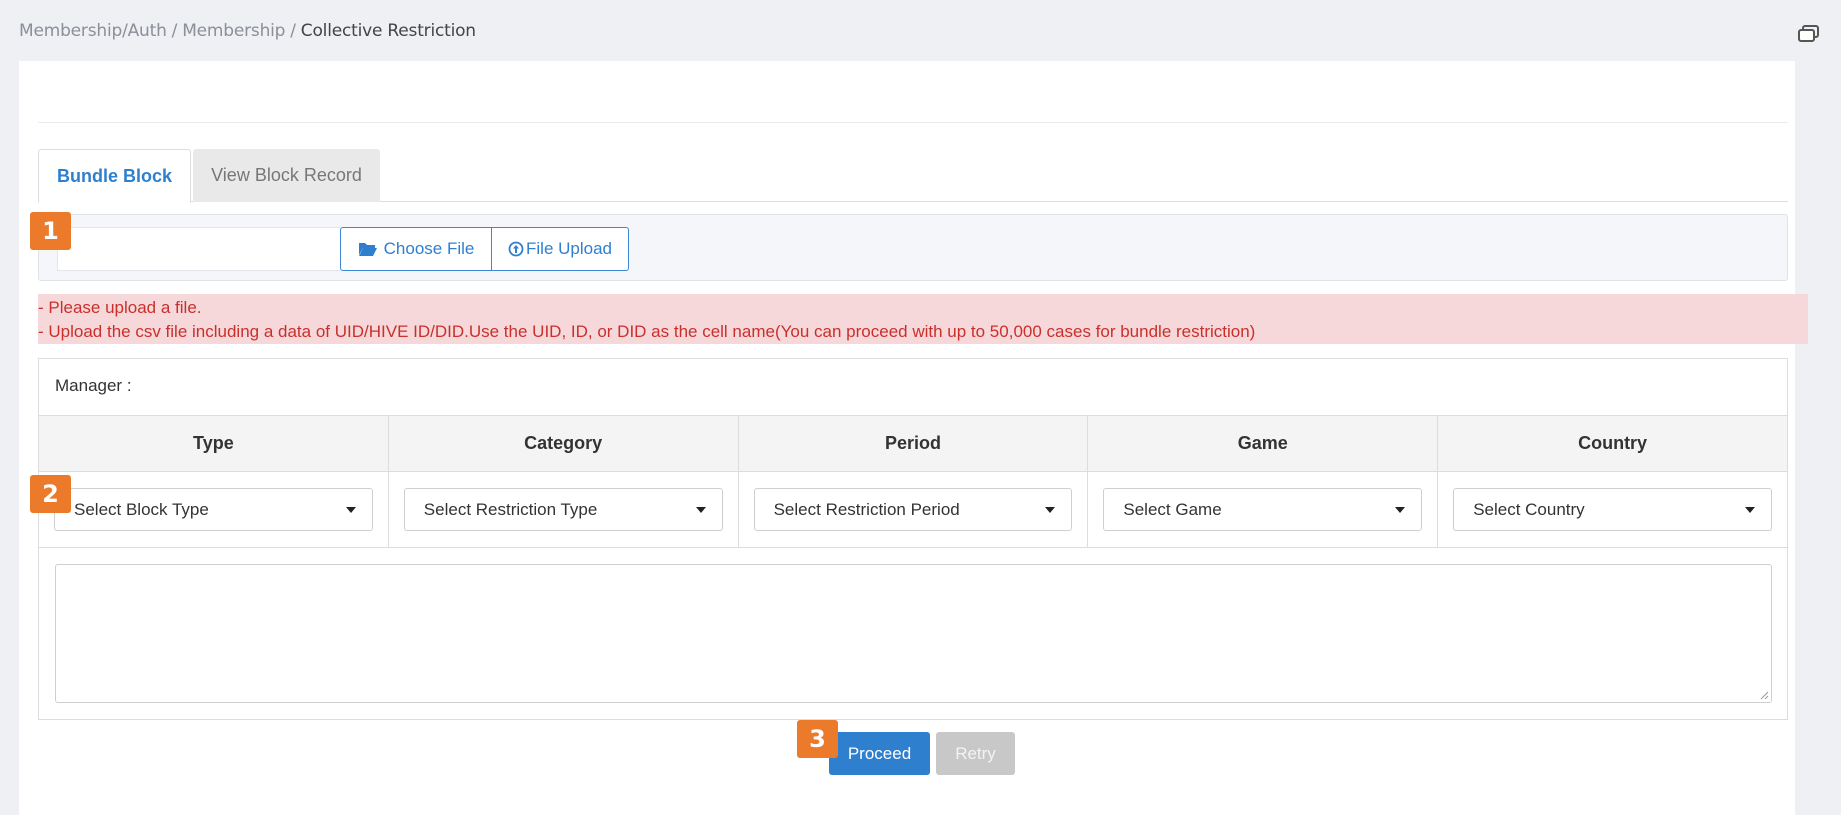 This screenshot has height=815, width=1841. I want to click on country-select-value: Select Country, so click(1529, 509).